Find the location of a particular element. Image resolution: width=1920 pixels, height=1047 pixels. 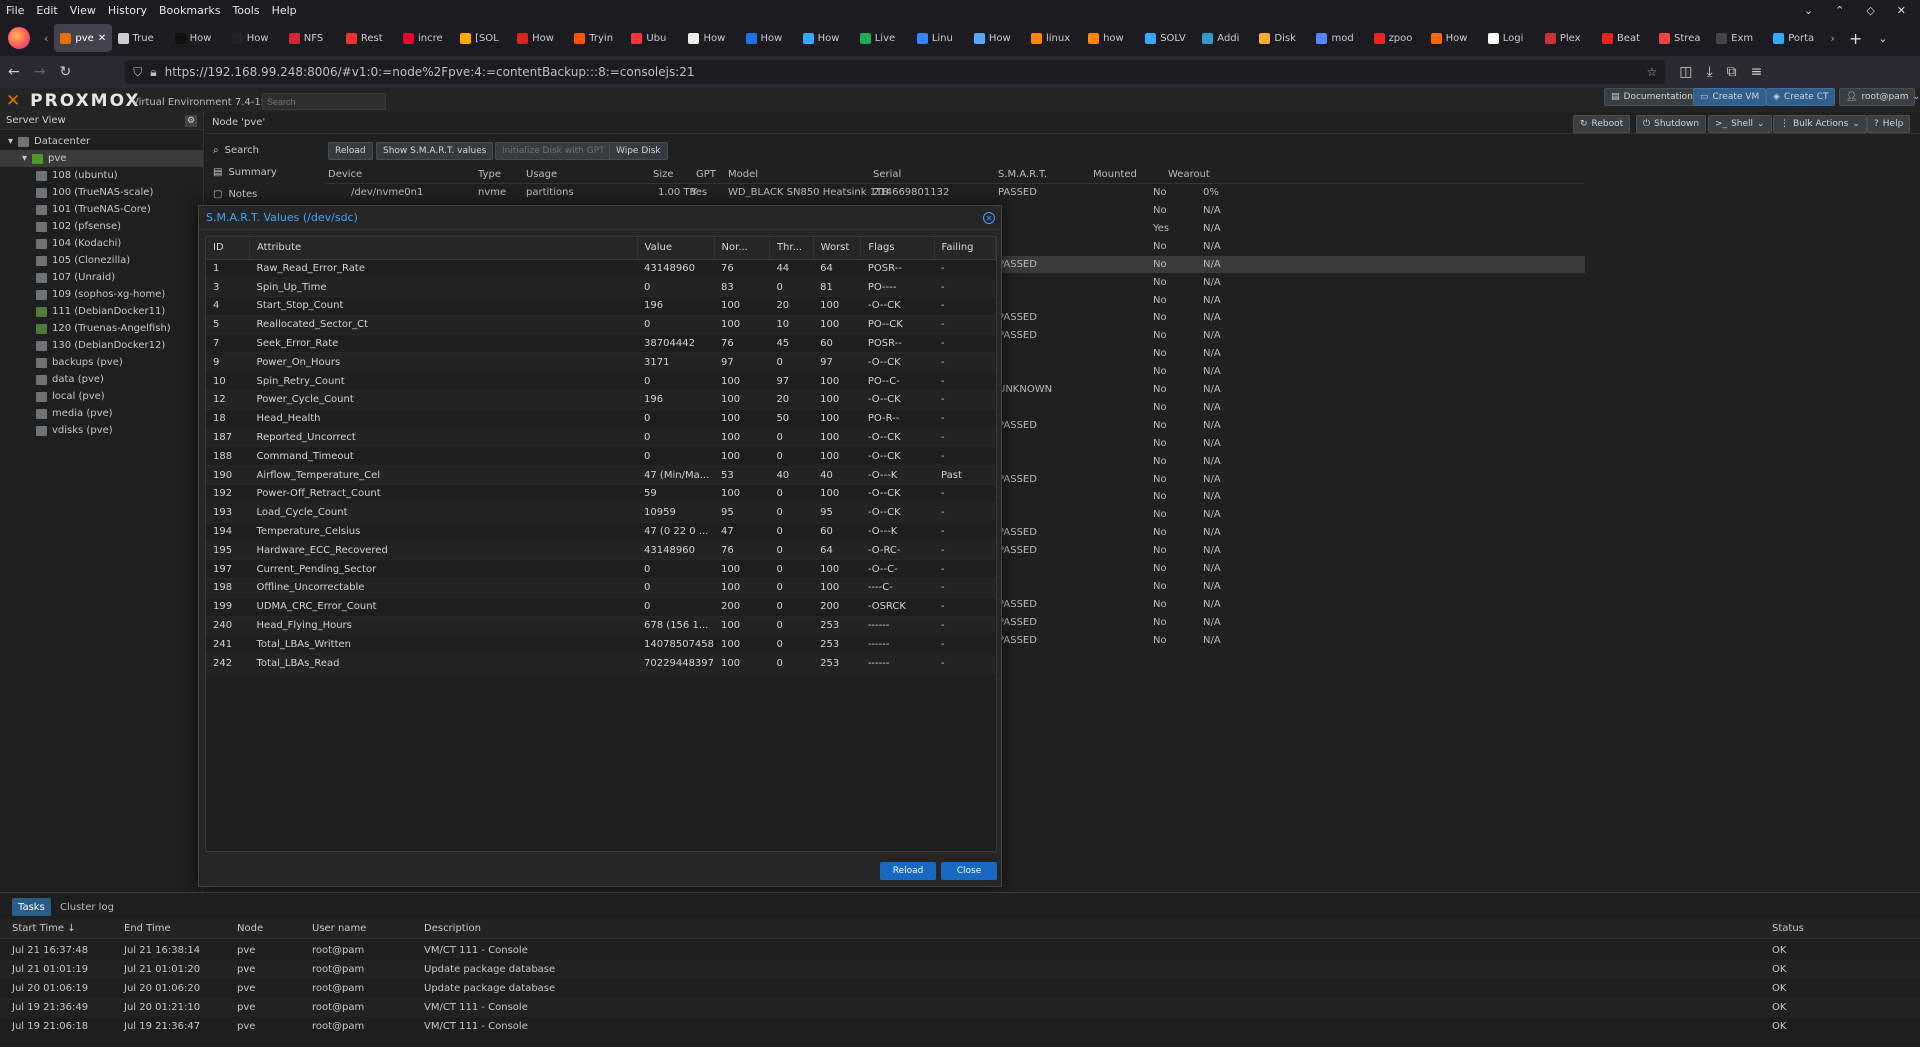

smart-col-header: Worst is located at coordinates (837, 248).